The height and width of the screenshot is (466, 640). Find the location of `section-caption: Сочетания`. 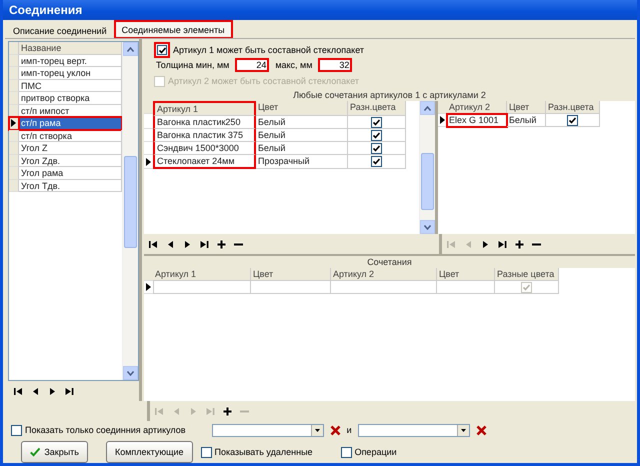

section-caption: Сочетания is located at coordinates (389, 261).